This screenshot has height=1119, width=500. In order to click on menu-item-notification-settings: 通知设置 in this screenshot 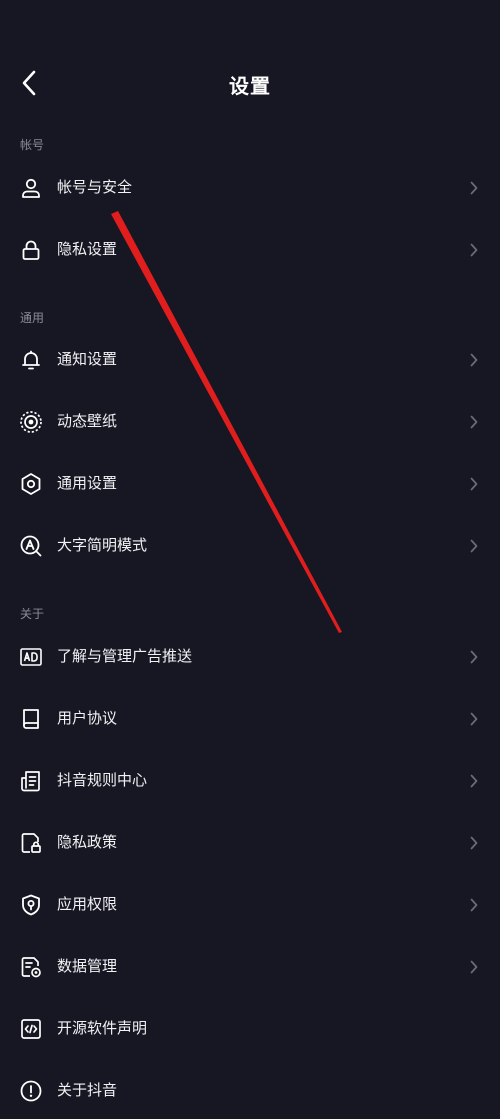, I will do `click(250, 360)`.